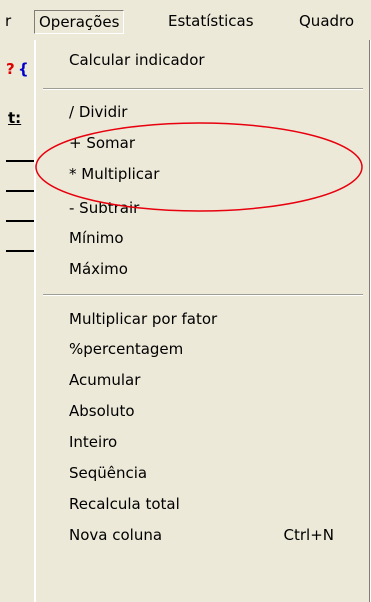  I want to click on menu-estatisticas: Estatísticas, so click(211, 21).